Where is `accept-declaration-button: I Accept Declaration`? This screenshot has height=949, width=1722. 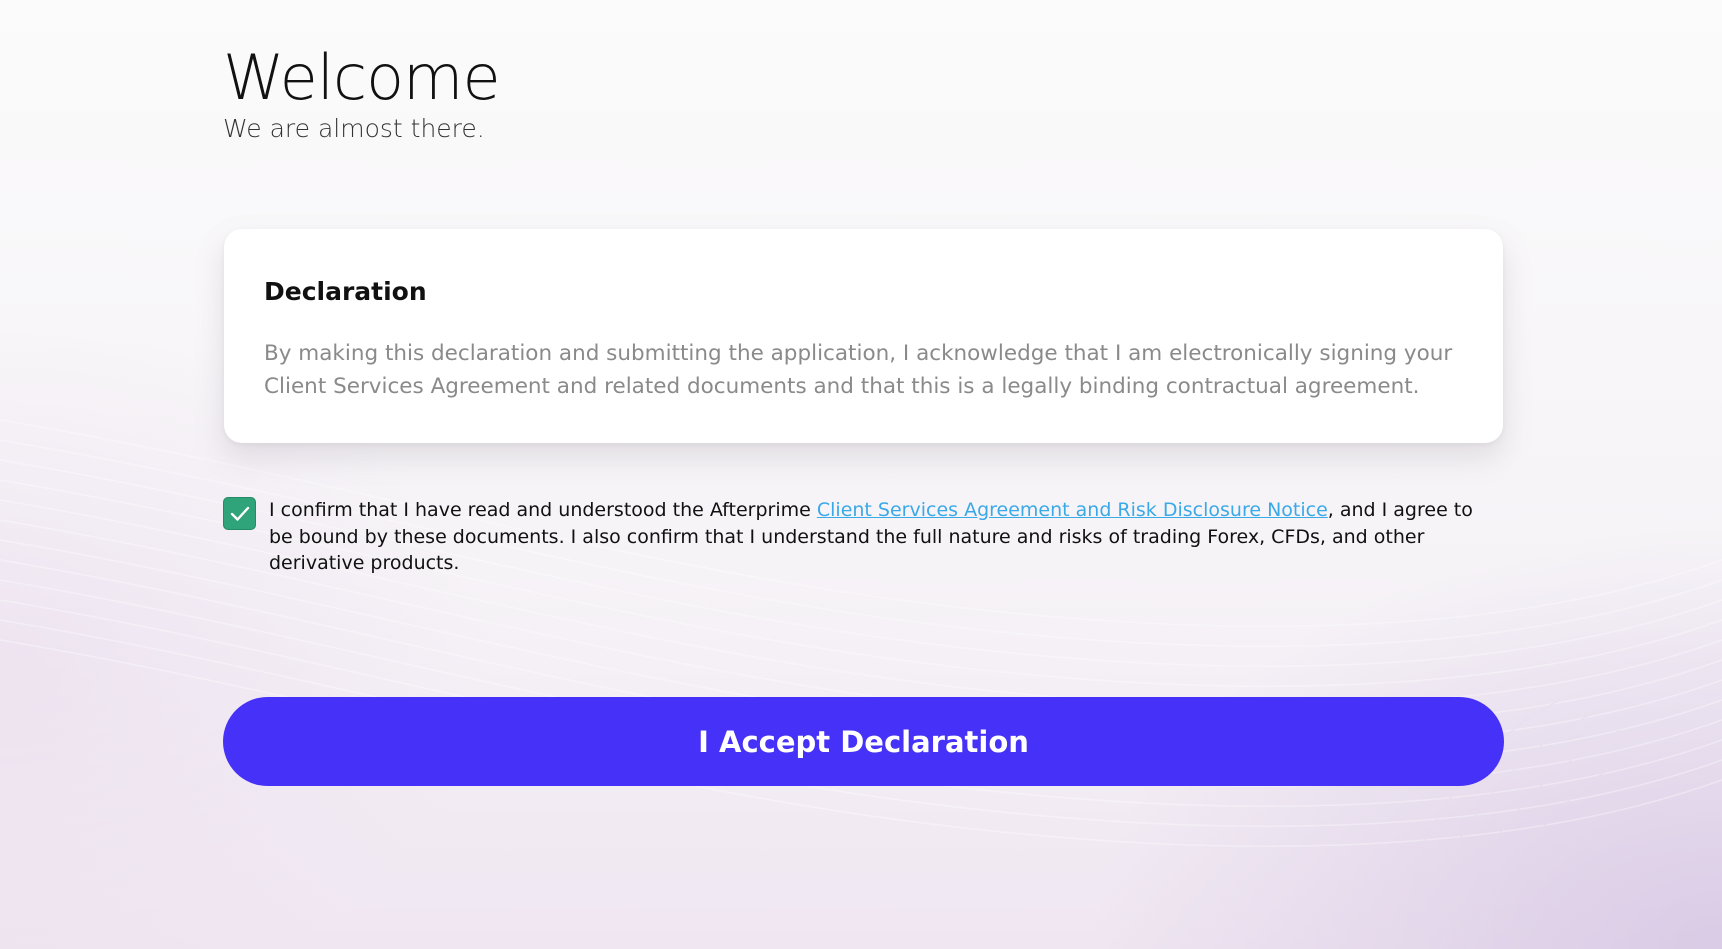 accept-declaration-button: I Accept Declaration is located at coordinates (863, 741).